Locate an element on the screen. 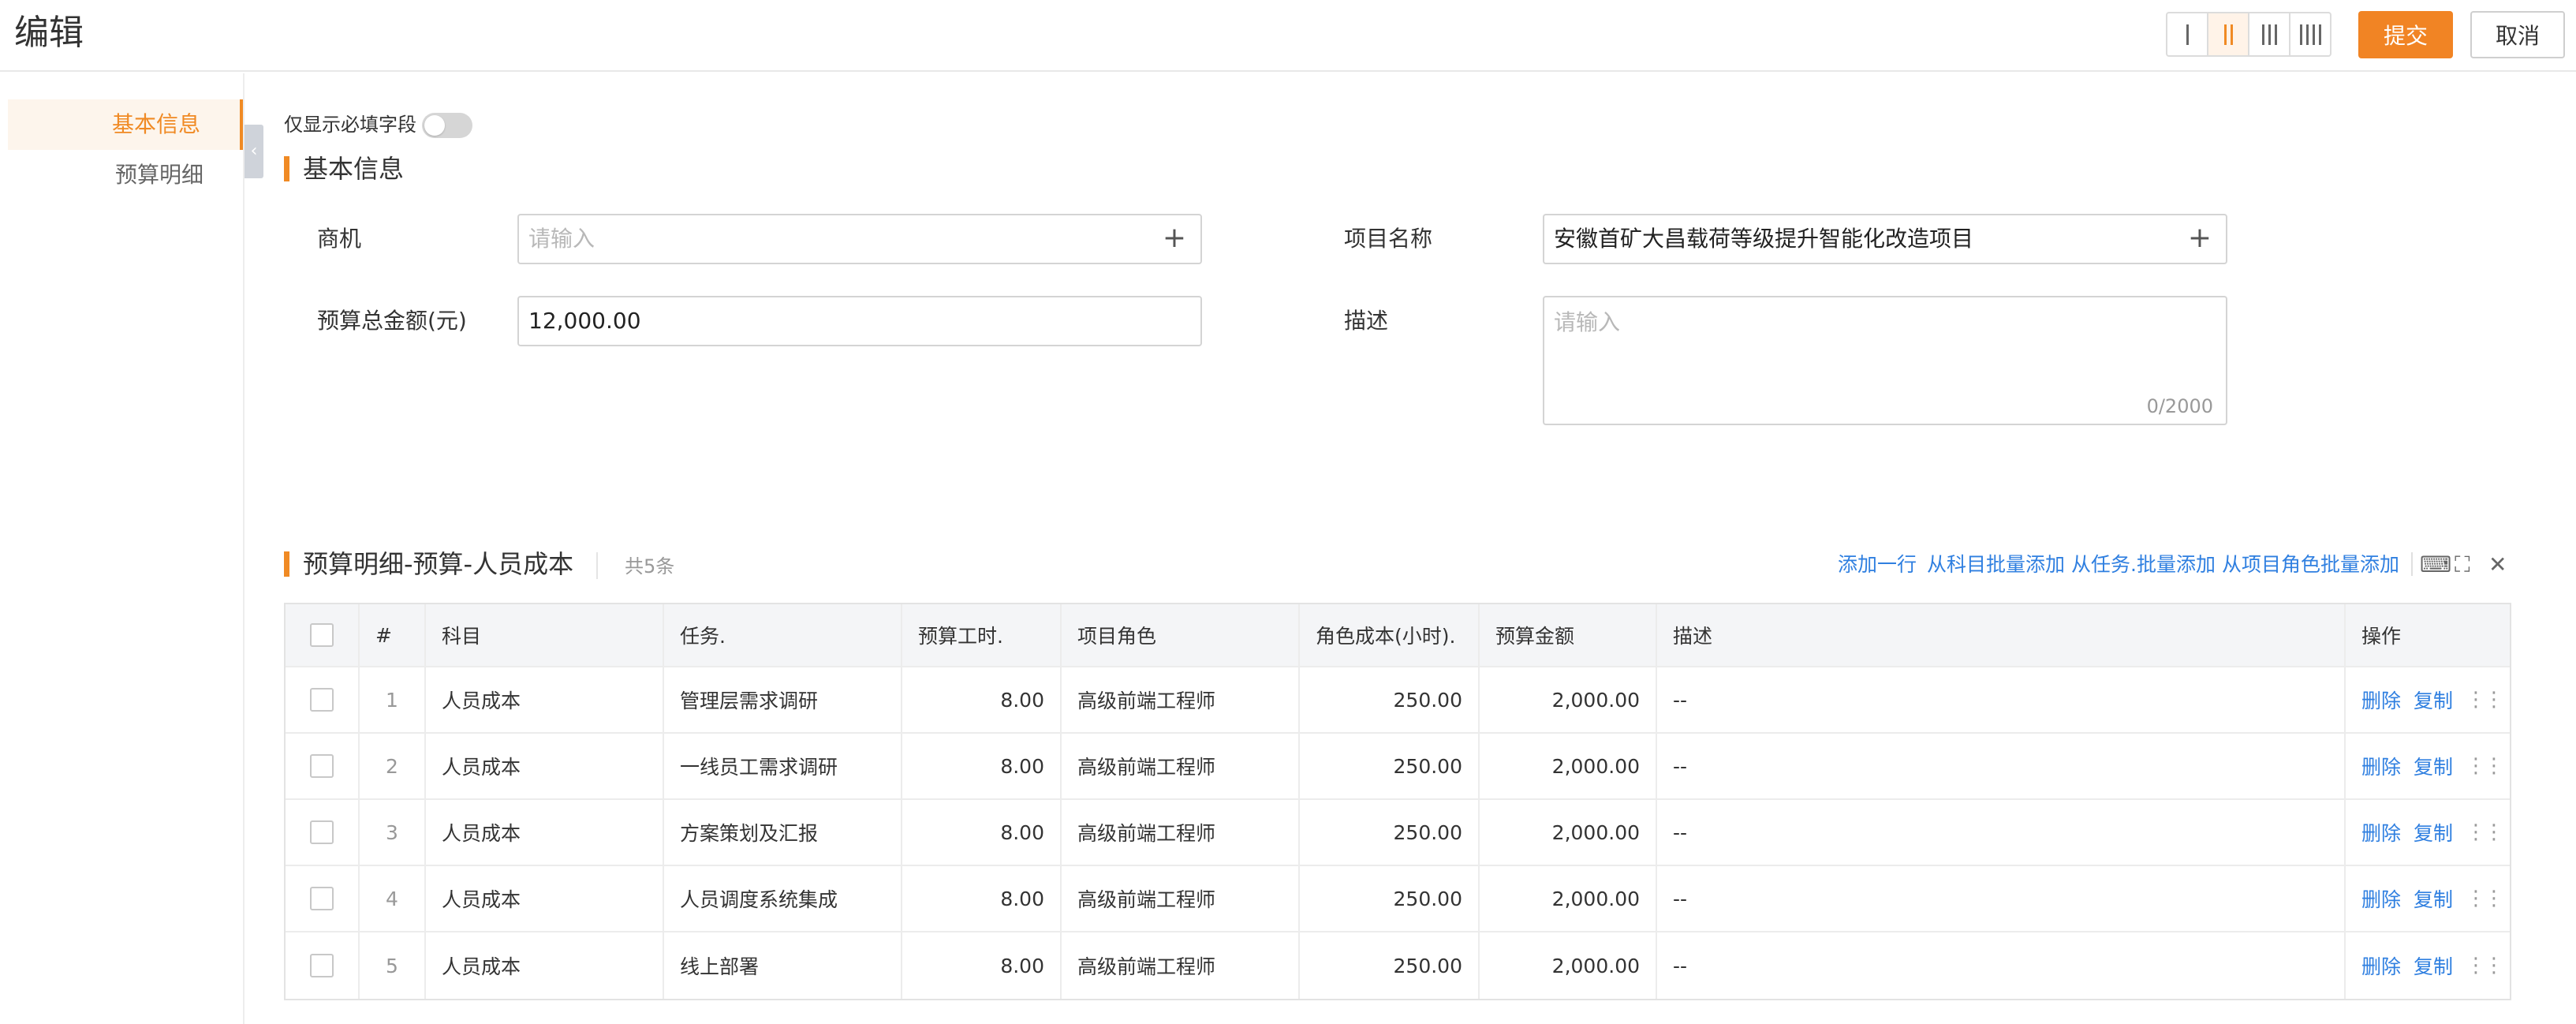 The width and height of the screenshot is (2576, 1024). sidebar-item-basic-info: 基本信息 is located at coordinates (125, 124).